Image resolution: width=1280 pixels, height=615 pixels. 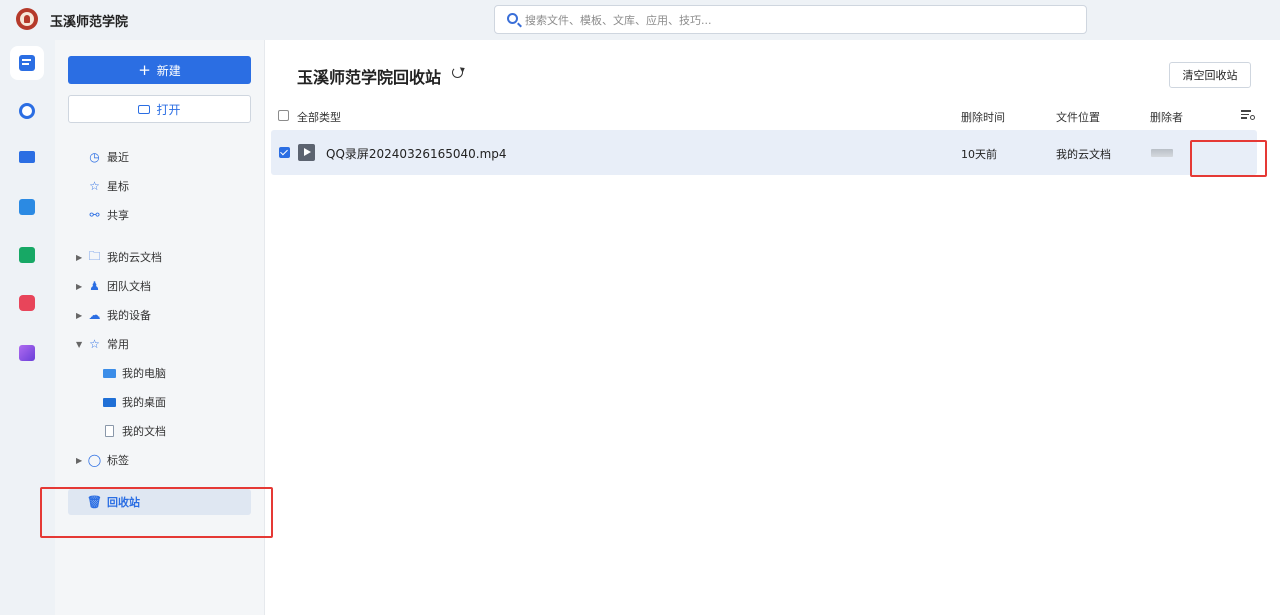 I want to click on tag-icon: ◯, so click(x=94, y=460).